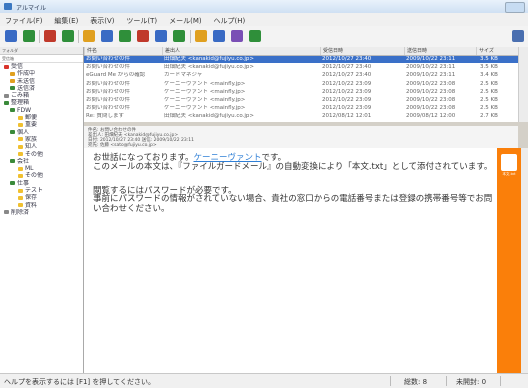 This screenshot has width=528, height=388. Describe the element at coordinates (347, 83) in the screenshot. I see `message-received: 2012/10/22 23:09` at that location.